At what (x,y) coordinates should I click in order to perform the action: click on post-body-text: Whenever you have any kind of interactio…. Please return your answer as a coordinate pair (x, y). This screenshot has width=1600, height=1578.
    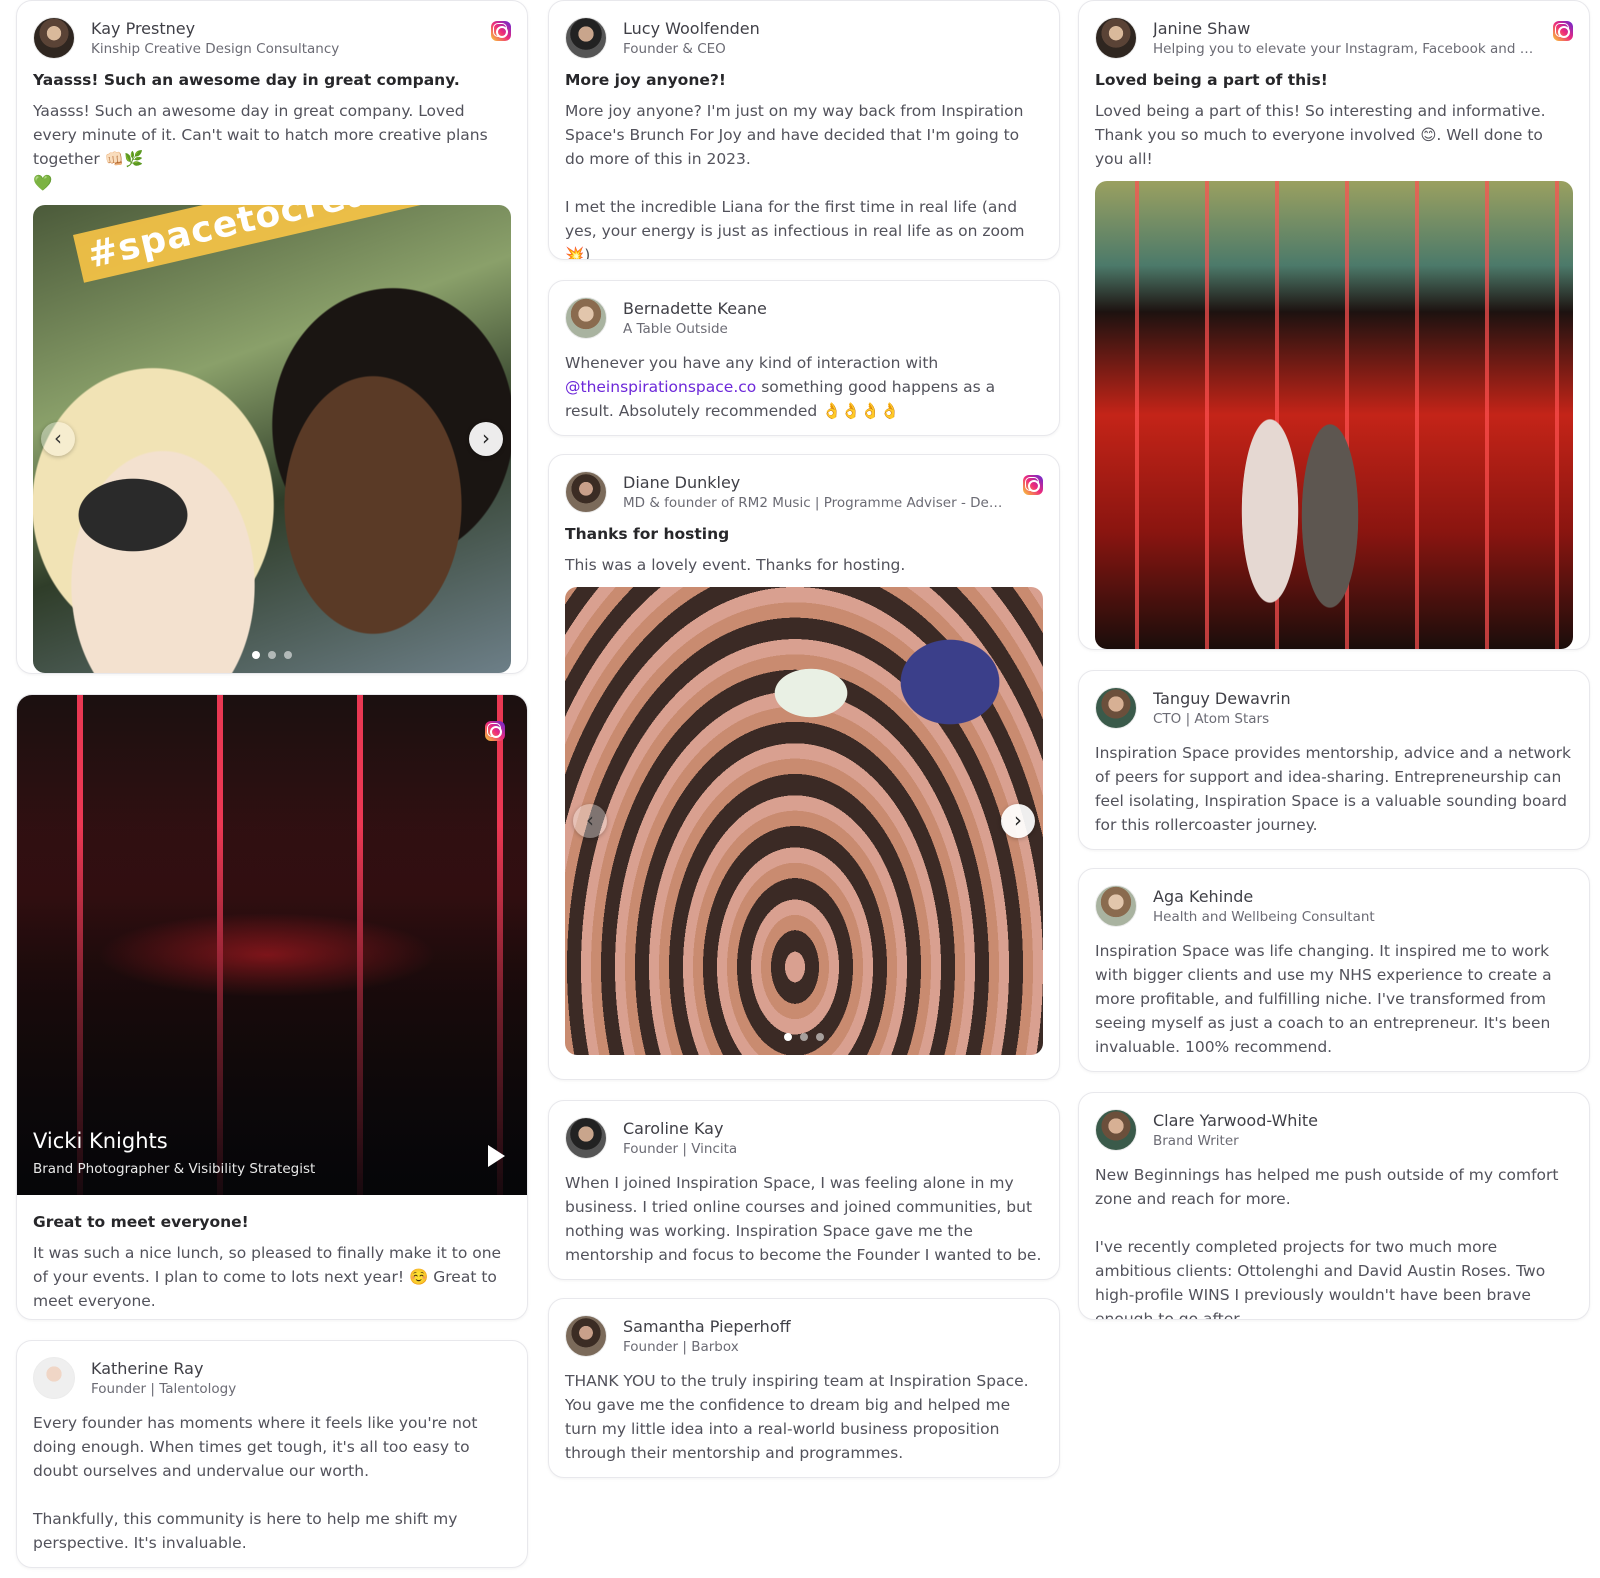
    Looking at the image, I should click on (752, 363).